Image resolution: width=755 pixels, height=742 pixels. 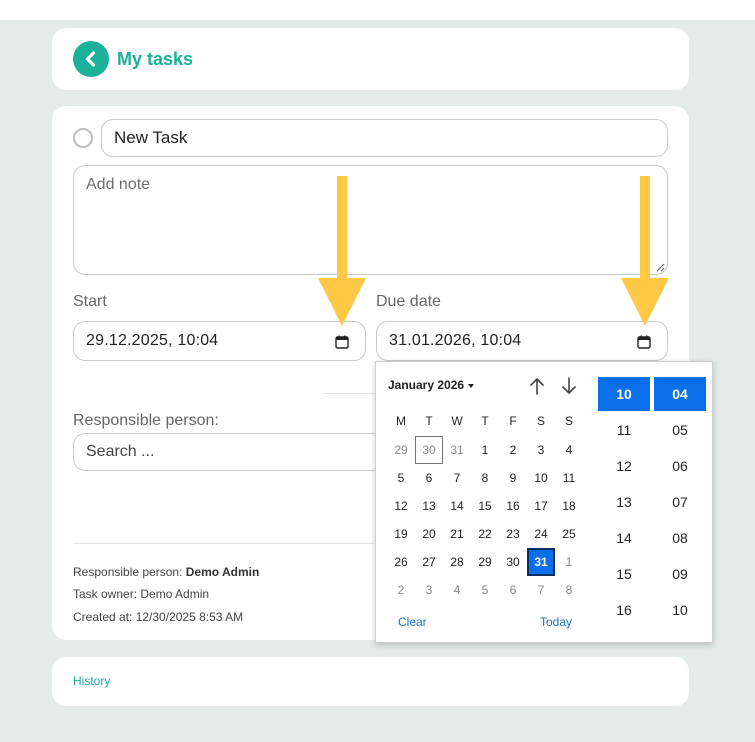 I want to click on minute-option: 10, so click(x=680, y=610).